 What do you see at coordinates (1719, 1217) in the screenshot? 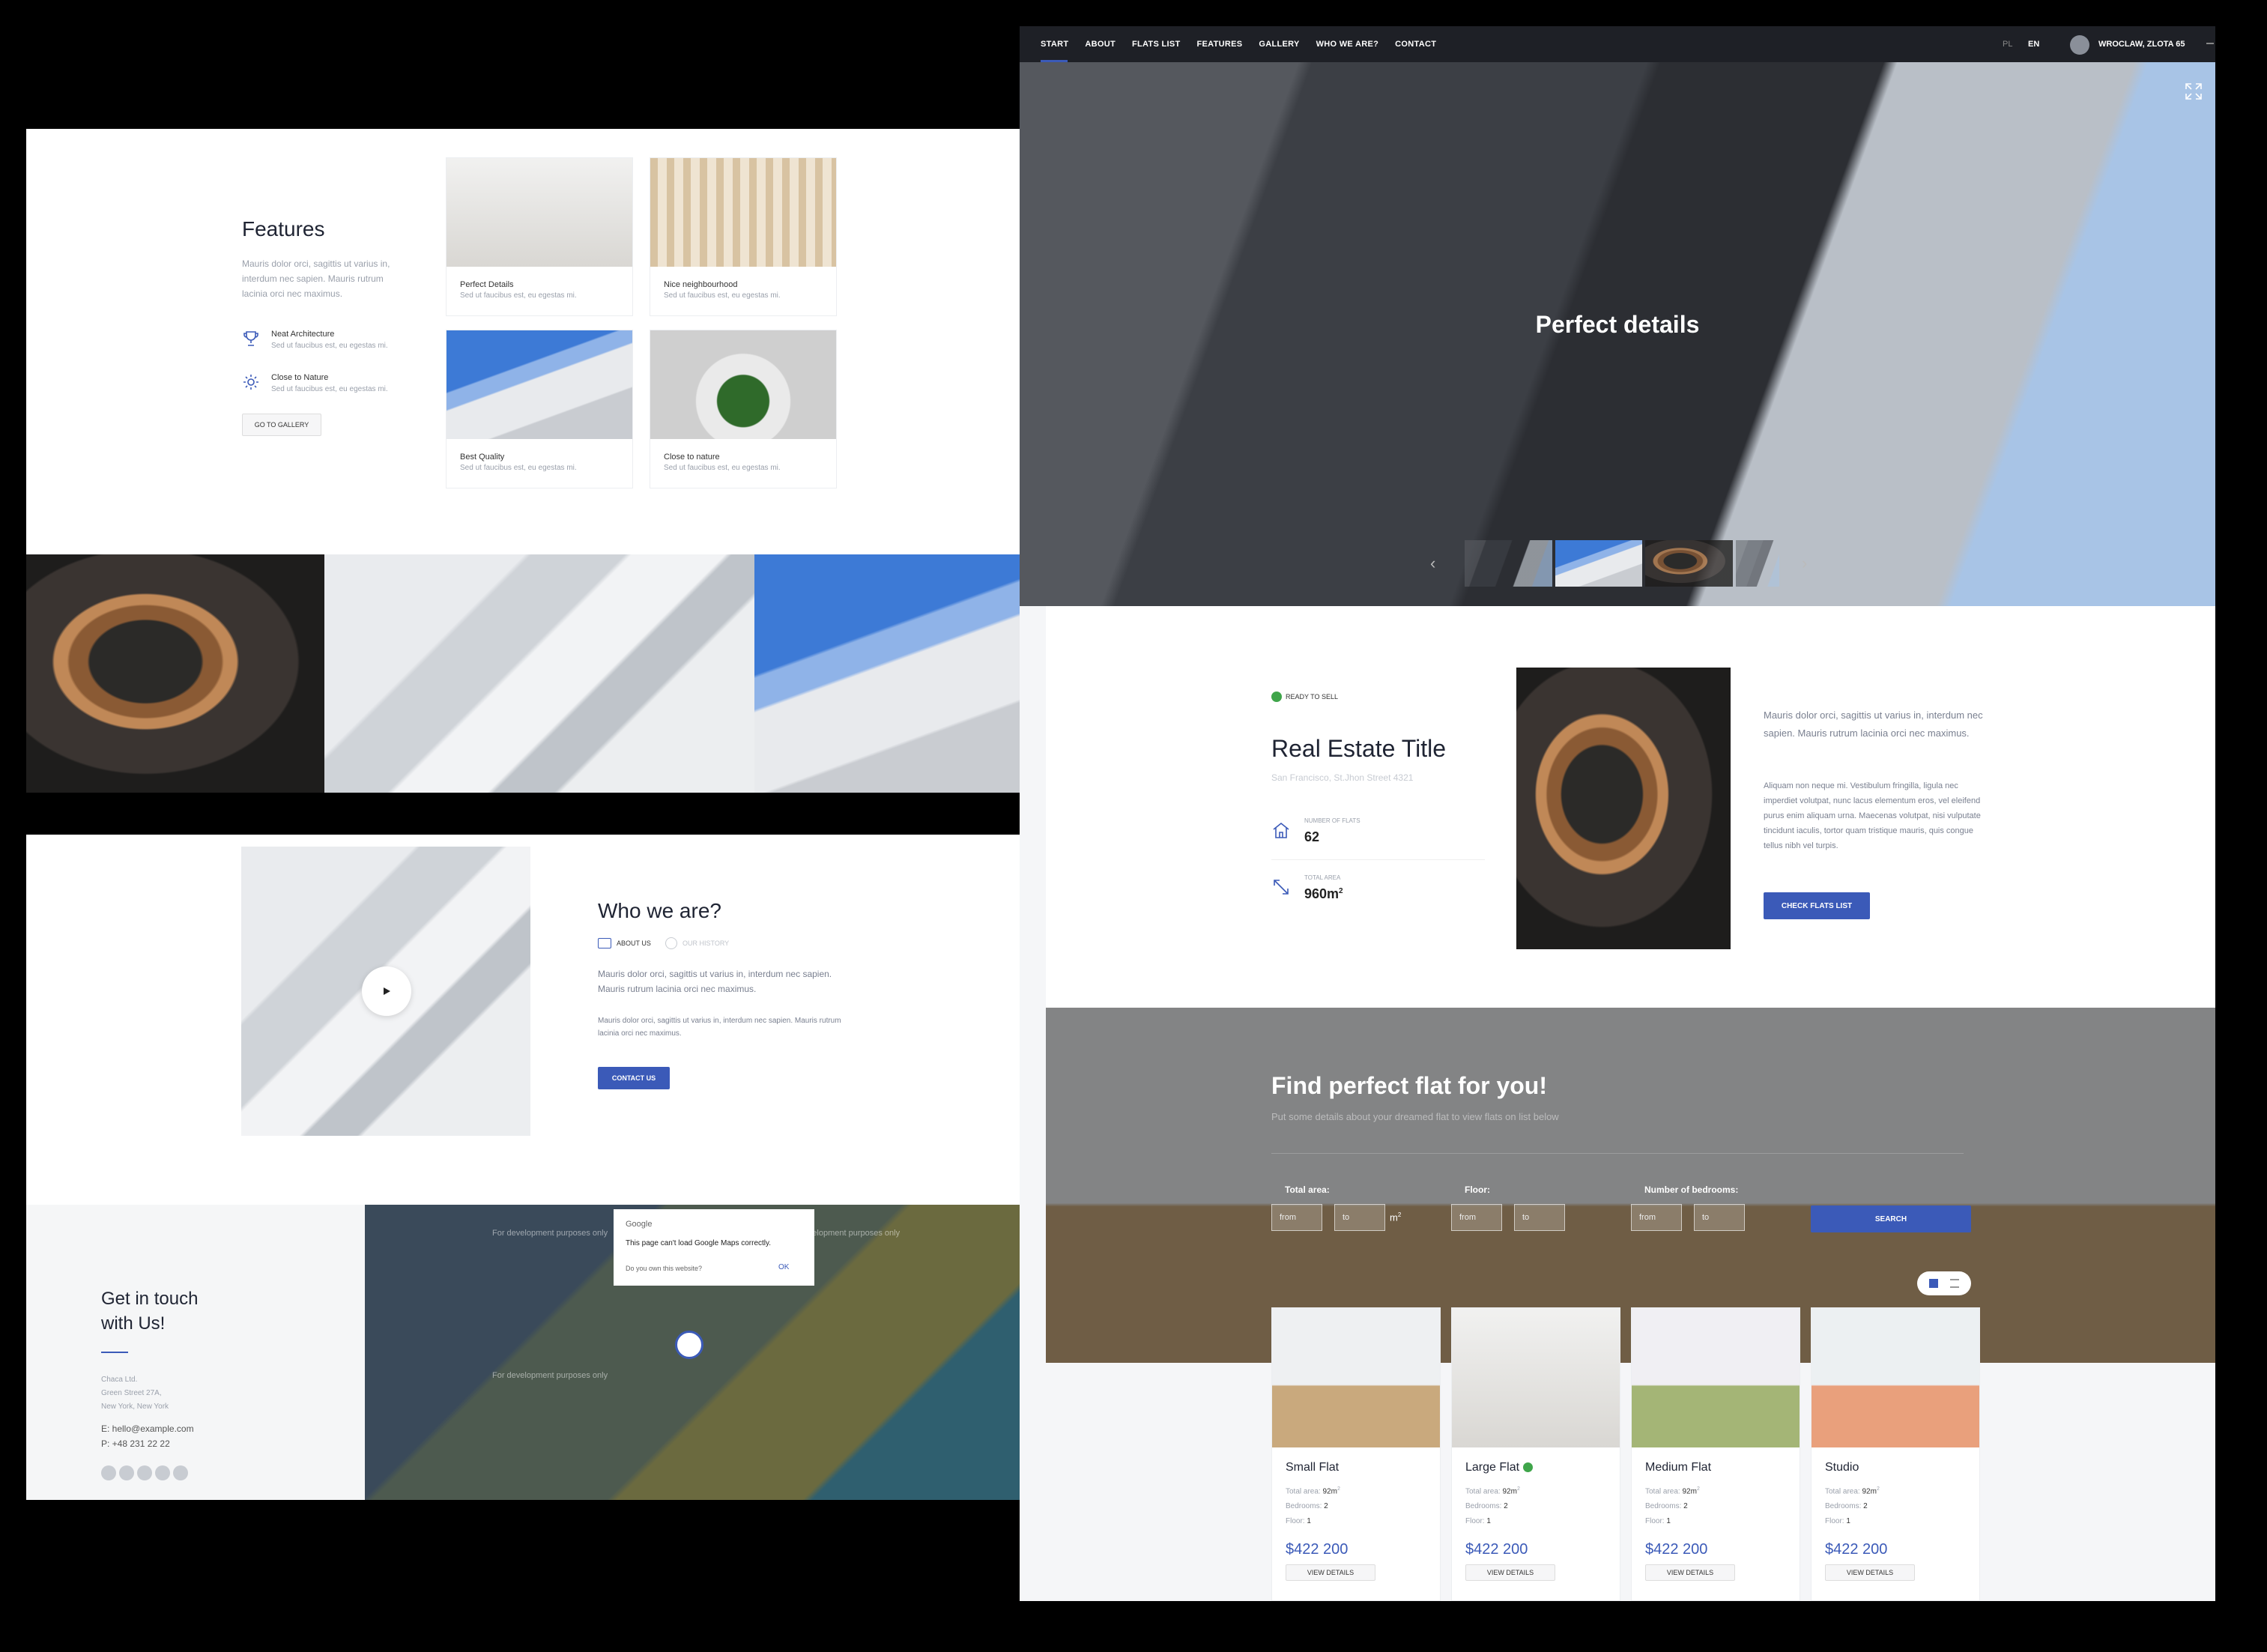
I see `bedrooms-to-input: to` at bounding box center [1719, 1217].